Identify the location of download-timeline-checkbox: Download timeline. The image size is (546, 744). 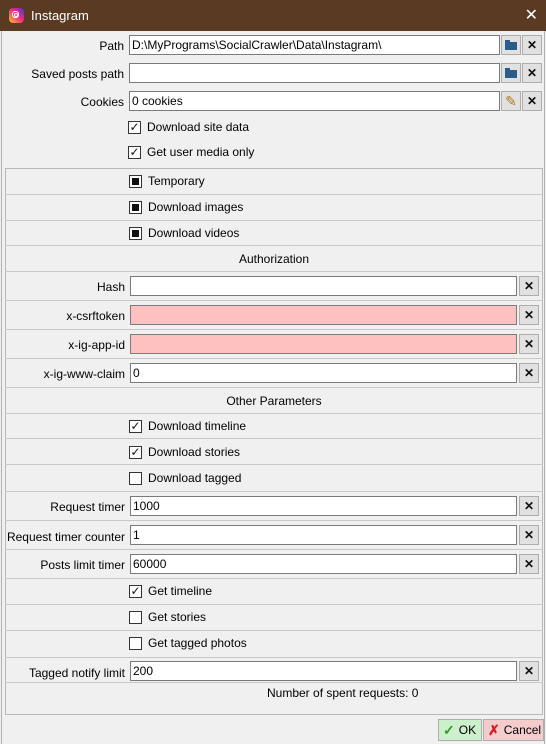
(187, 426).